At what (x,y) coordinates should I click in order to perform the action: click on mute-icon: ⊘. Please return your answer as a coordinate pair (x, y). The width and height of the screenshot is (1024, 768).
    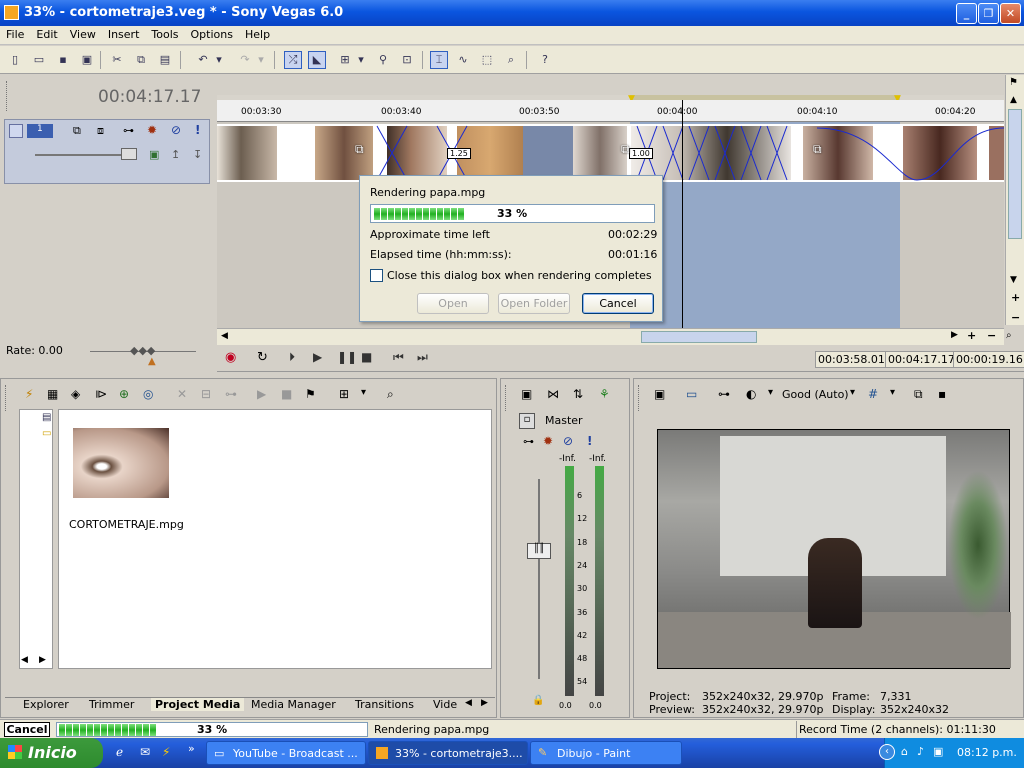
    Looking at the image, I should click on (176, 130).